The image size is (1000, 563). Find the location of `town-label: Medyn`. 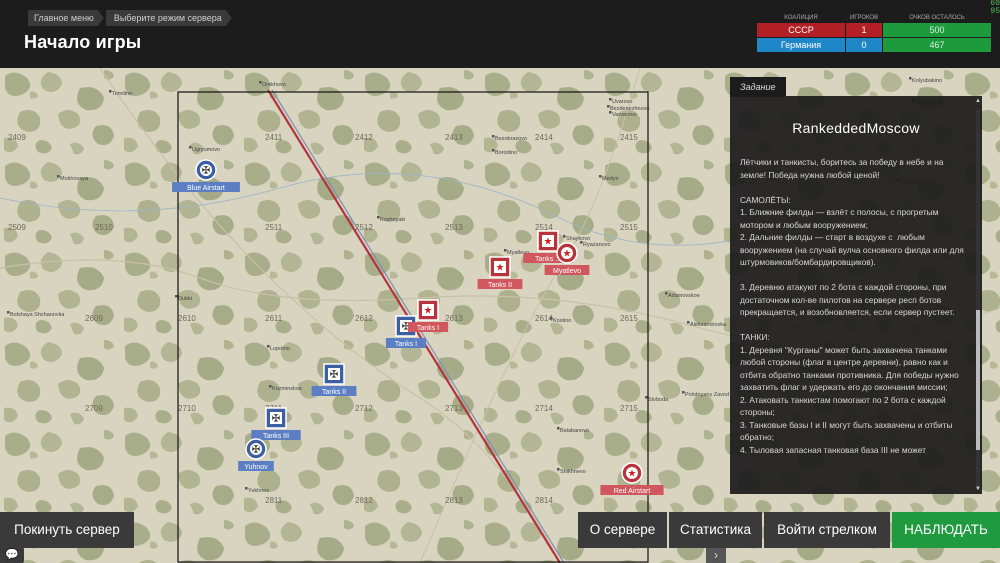

town-label: Medyn is located at coordinates (610, 179).